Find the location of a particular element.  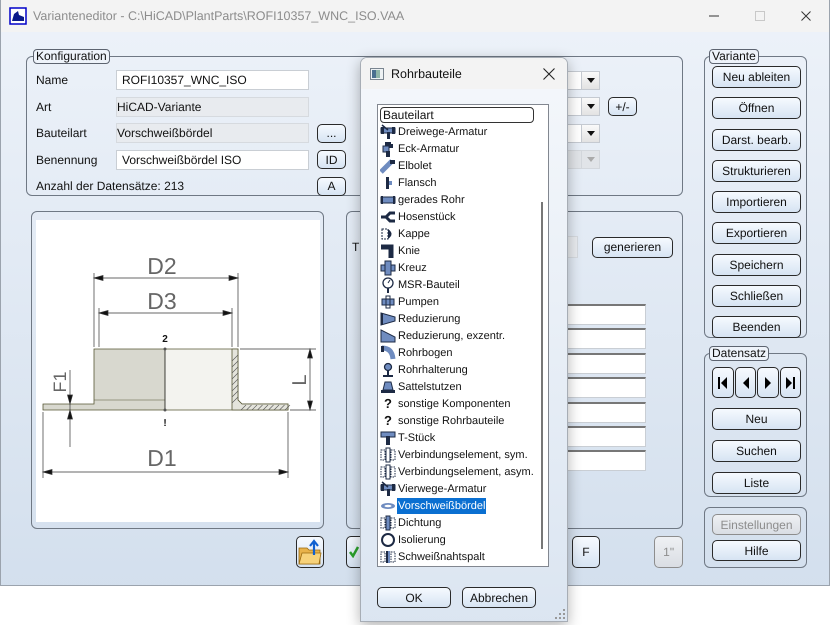

point-label: ! is located at coordinates (165, 423).